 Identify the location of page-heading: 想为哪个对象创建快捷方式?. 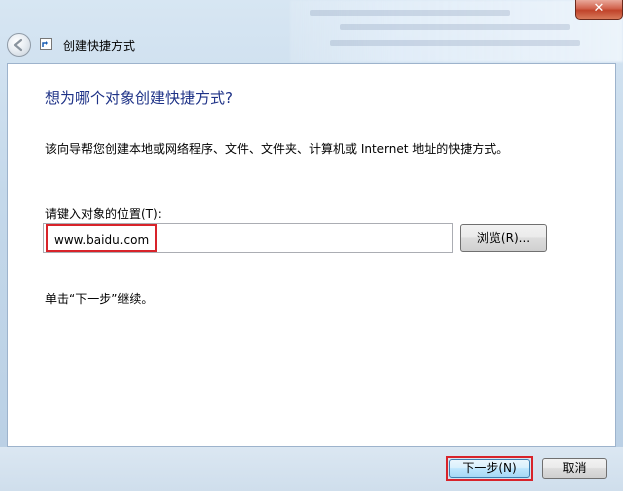
(139, 98).